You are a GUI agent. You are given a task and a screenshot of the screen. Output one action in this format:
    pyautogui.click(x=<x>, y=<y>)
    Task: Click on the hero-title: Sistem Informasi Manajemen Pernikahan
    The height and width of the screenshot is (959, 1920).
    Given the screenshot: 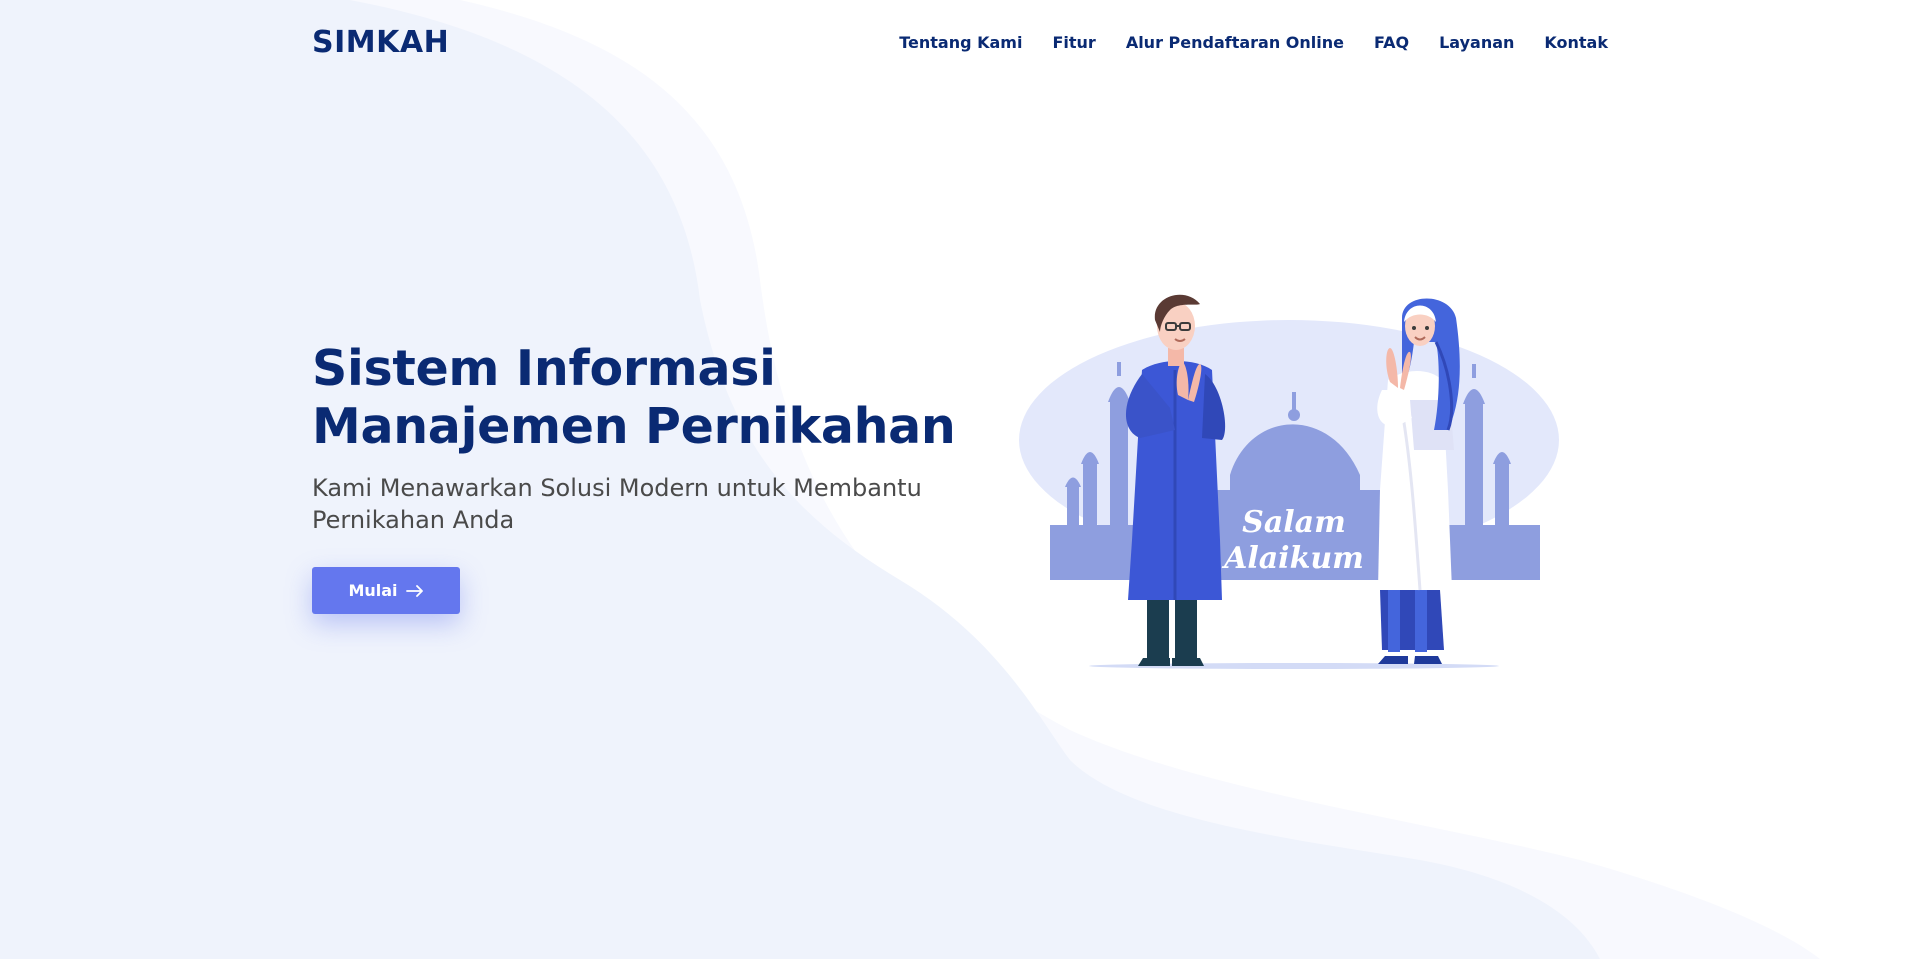 What is the action you would take?
    pyautogui.click(x=634, y=398)
    